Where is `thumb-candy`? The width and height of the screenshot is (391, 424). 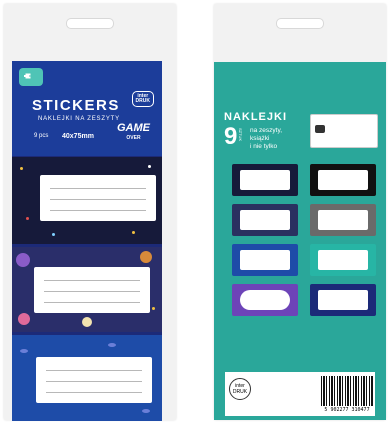 thumb-candy is located at coordinates (265, 260).